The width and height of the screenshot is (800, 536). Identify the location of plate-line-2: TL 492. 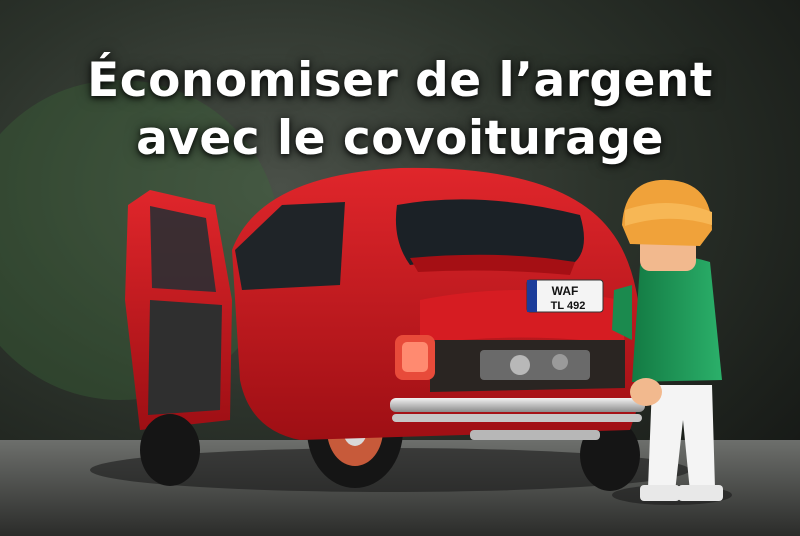
(568, 306).